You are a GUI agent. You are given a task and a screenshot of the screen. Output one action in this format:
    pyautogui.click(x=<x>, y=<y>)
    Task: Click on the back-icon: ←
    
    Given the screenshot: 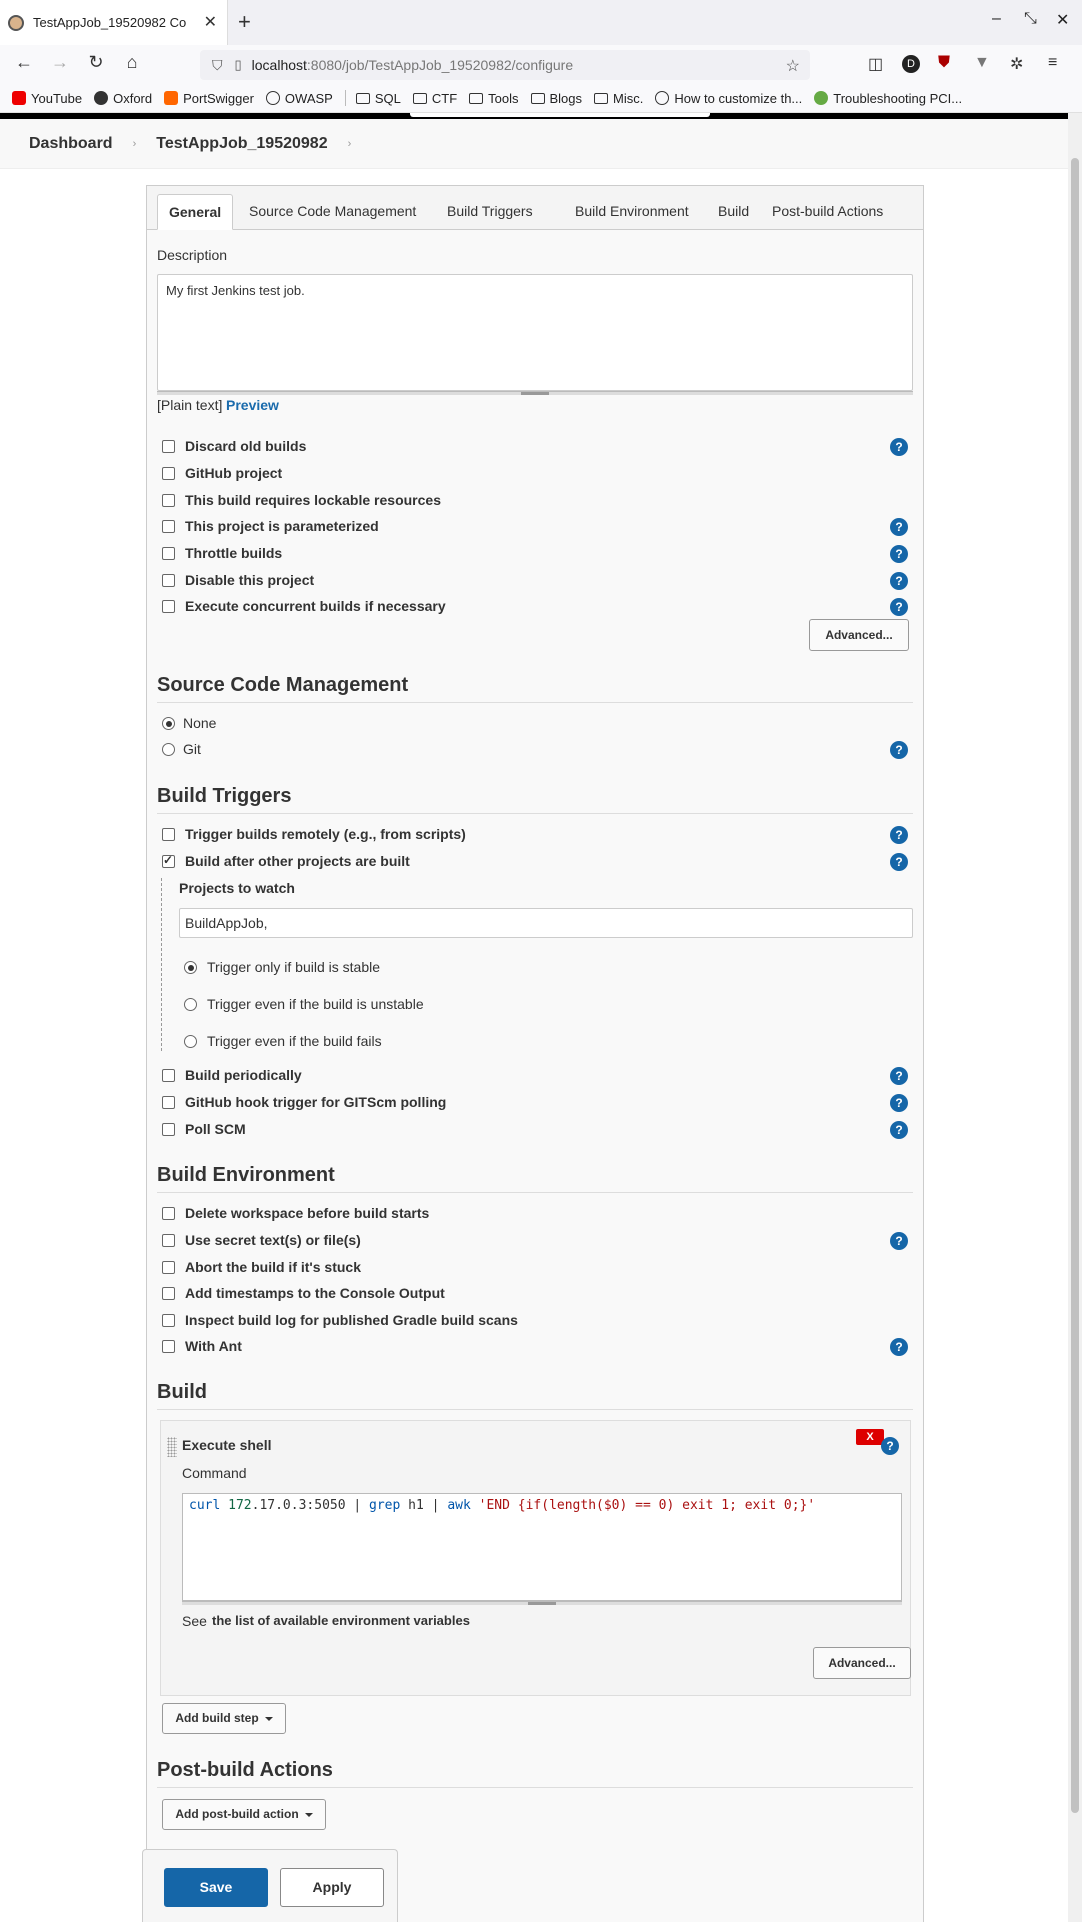 What is the action you would take?
    pyautogui.click(x=24, y=62)
    